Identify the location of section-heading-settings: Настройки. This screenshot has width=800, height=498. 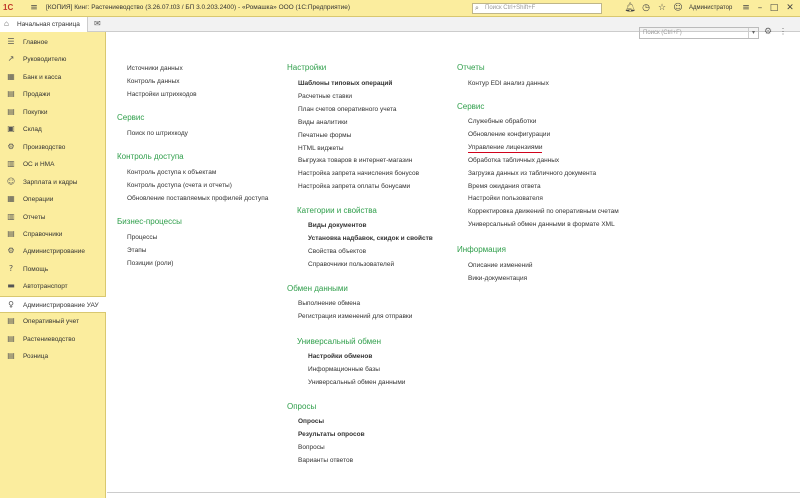
(306, 67).